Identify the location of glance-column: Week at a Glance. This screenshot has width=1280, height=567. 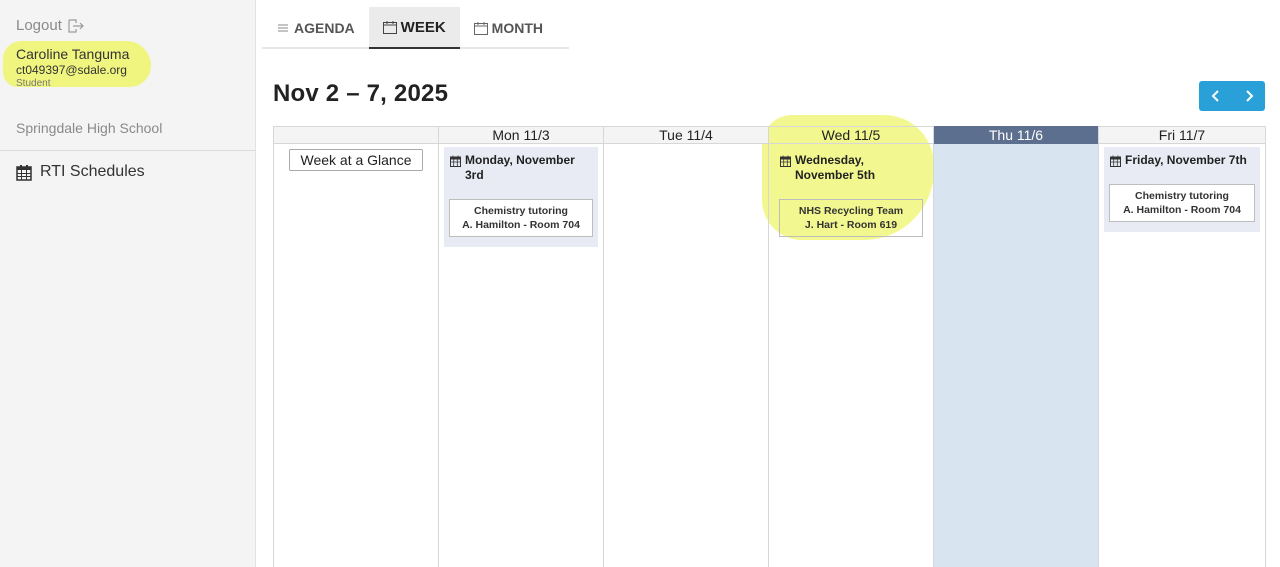
(356, 346).